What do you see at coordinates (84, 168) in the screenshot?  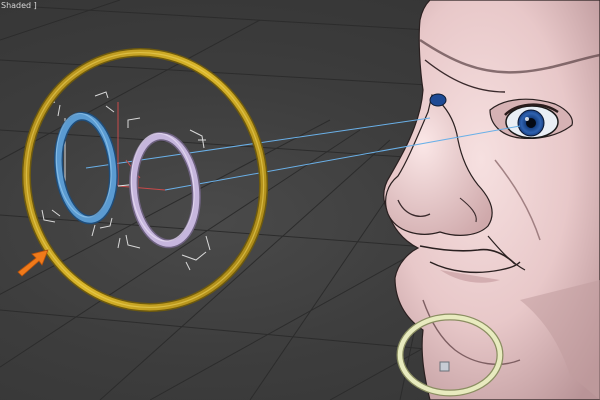 I see `left-eye-target` at bounding box center [84, 168].